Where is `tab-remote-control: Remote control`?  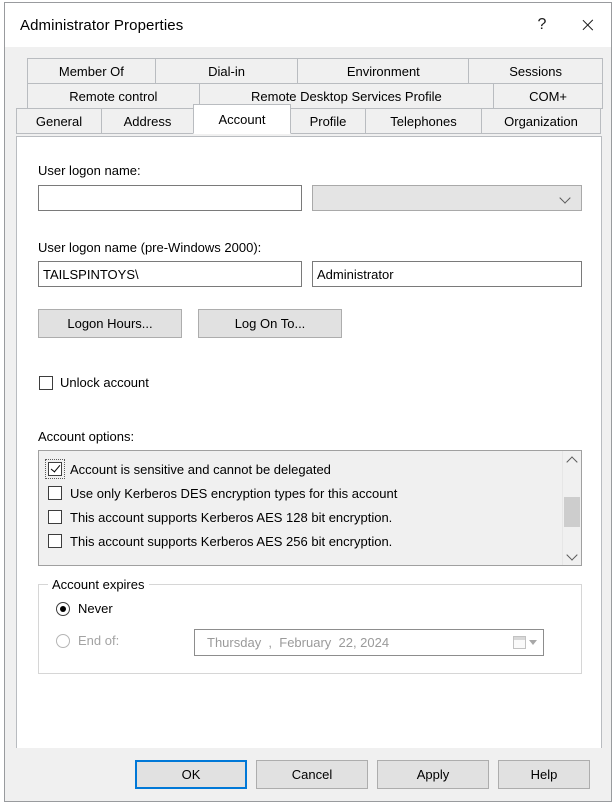
tab-remote-control: Remote control is located at coordinates (113, 96).